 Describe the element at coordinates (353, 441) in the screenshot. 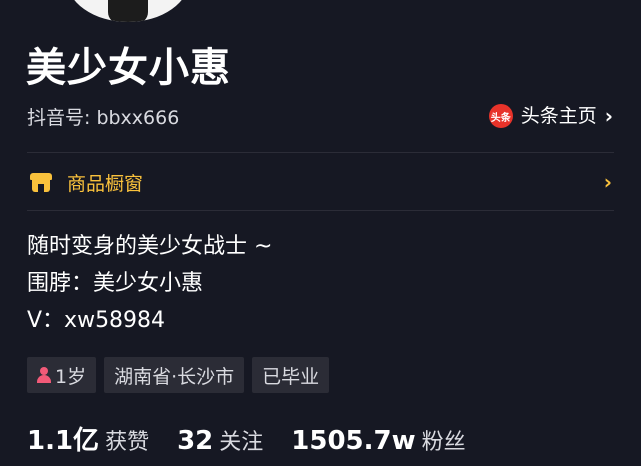

I see `followers-count: 1505.7w` at that location.